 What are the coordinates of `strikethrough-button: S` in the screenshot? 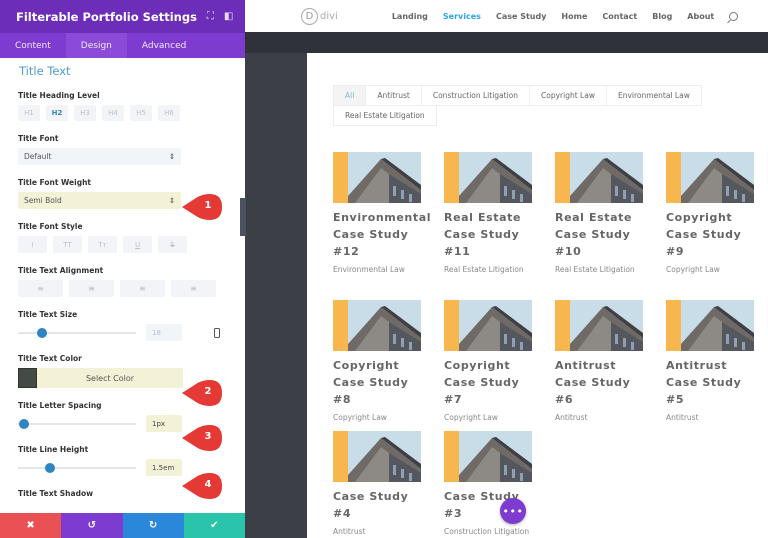 It's located at (172, 244).